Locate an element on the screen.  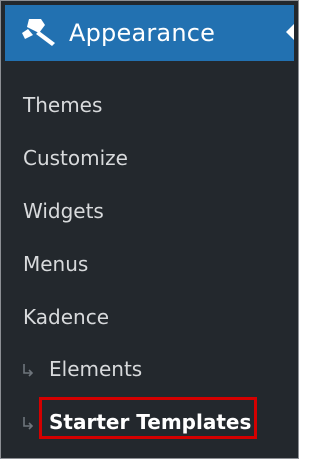
submenu-item-widgets: Widgets is located at coordinates (149, 211).